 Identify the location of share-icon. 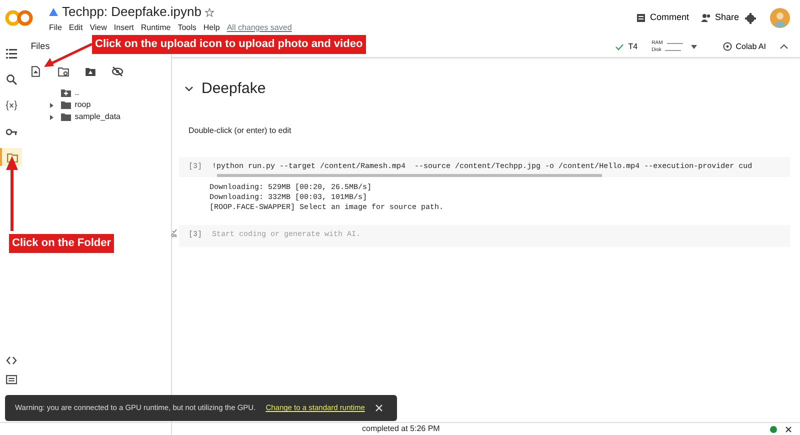
(705, 18).